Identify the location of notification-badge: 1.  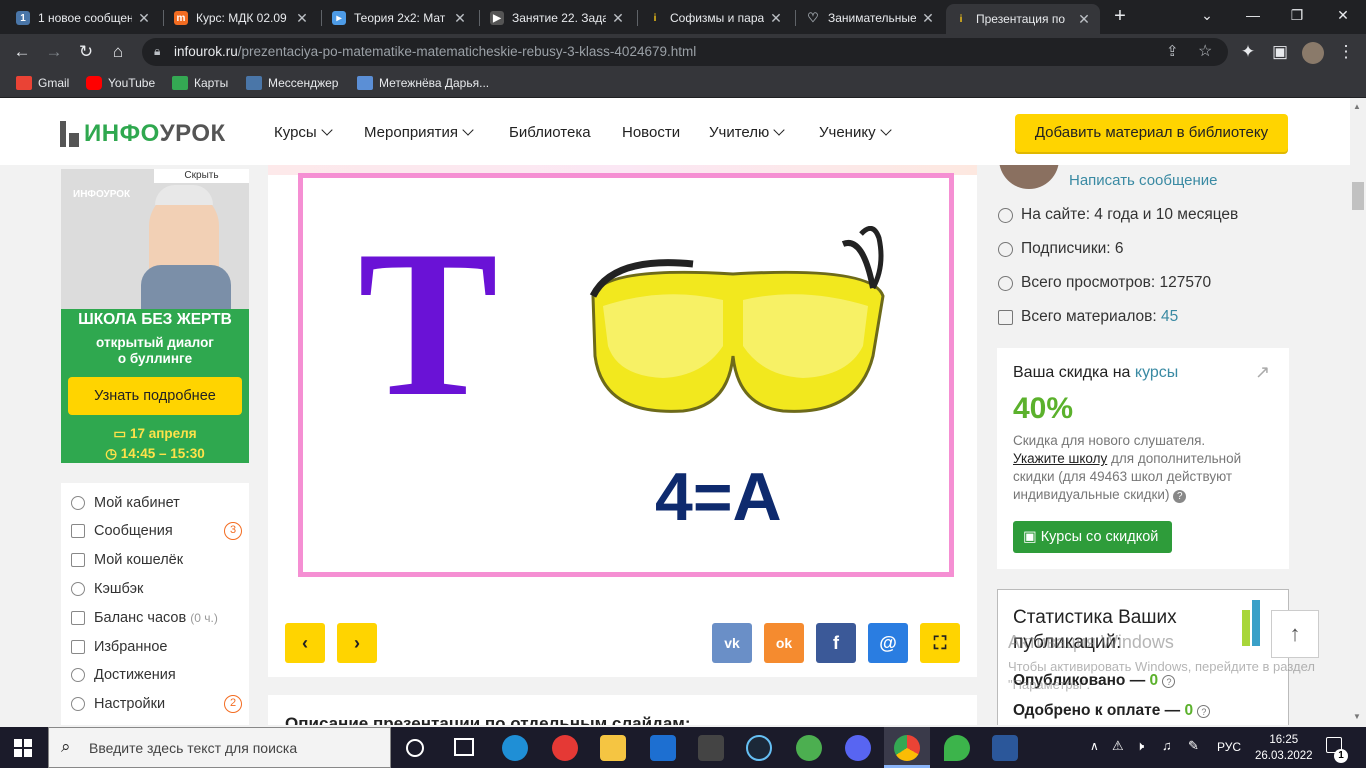
(1341, 756).